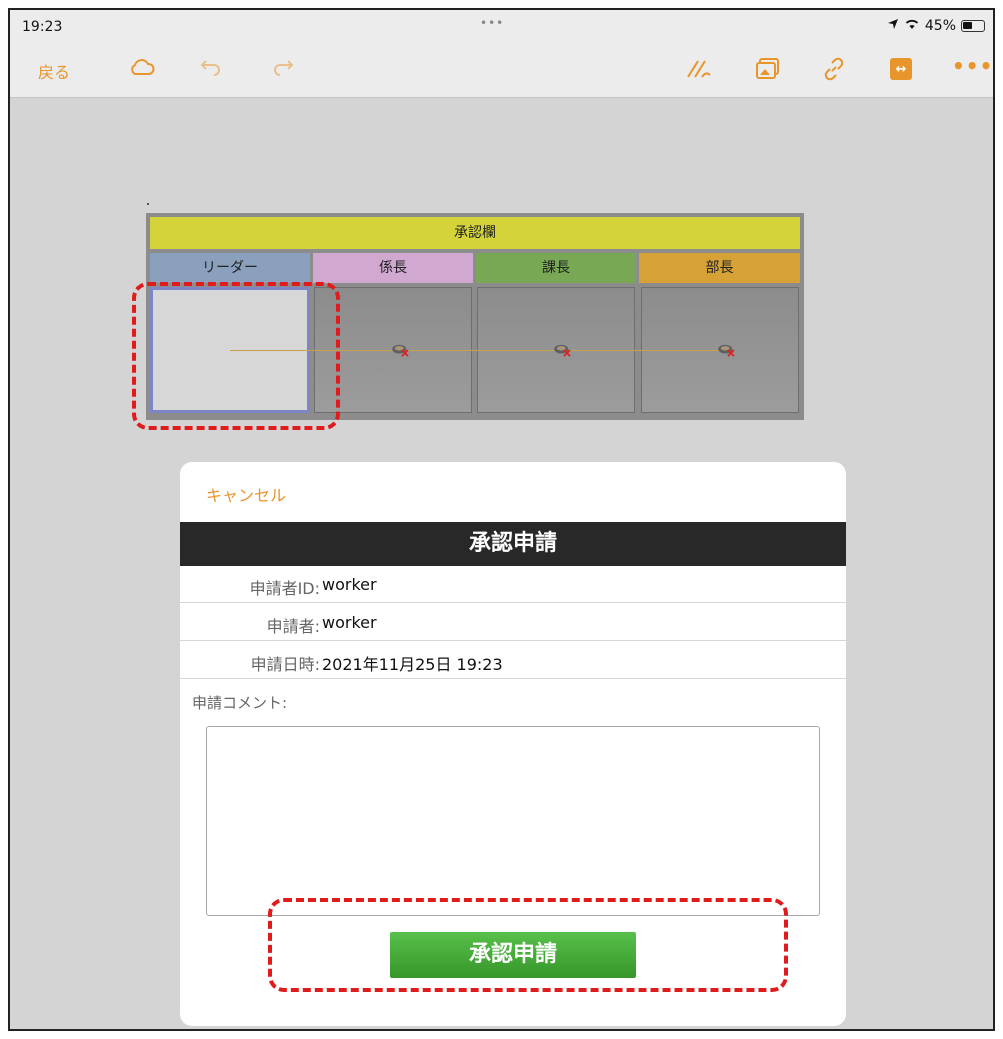 This screenshot has width=1003, height=1039. Describe the element at coordinates (901, 69) in the screenshot. I see `expand-width-icon: ↔` at that location.